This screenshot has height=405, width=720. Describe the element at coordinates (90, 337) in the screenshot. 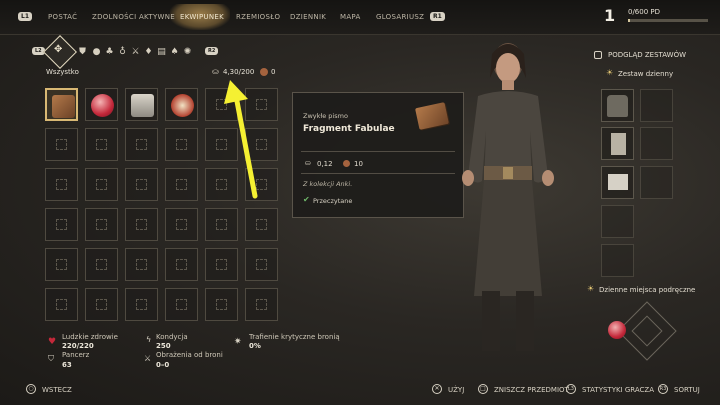

I see `health-label: Ludzkie zdrowie` at that location.